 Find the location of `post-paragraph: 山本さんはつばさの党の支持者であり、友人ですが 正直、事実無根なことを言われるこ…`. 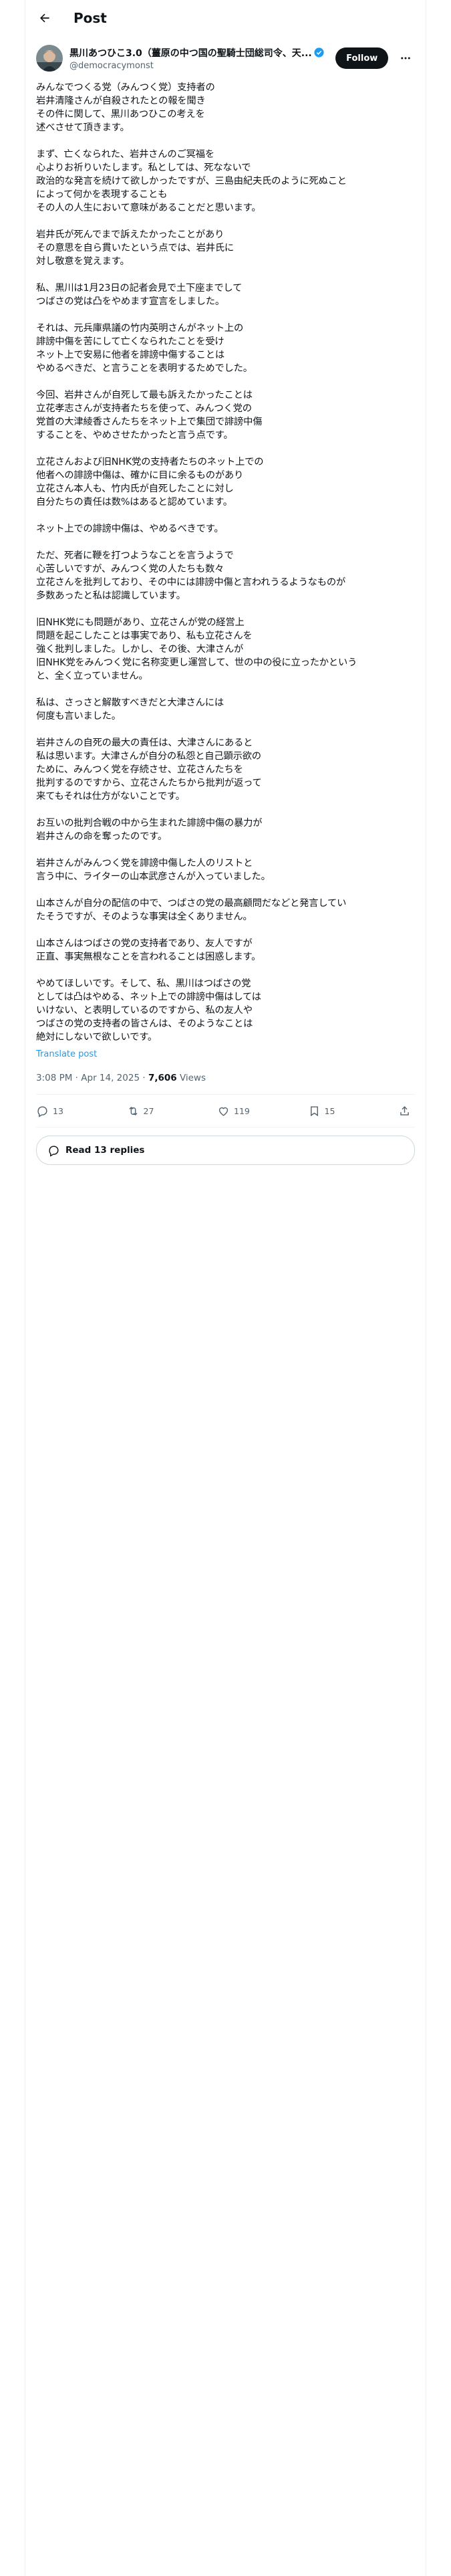

post-paragraph: 山本さんはつばさの党の支持者であり、友人ですが 正直、事実無根なことを言われるこ… is located at coordinates (148, 950).